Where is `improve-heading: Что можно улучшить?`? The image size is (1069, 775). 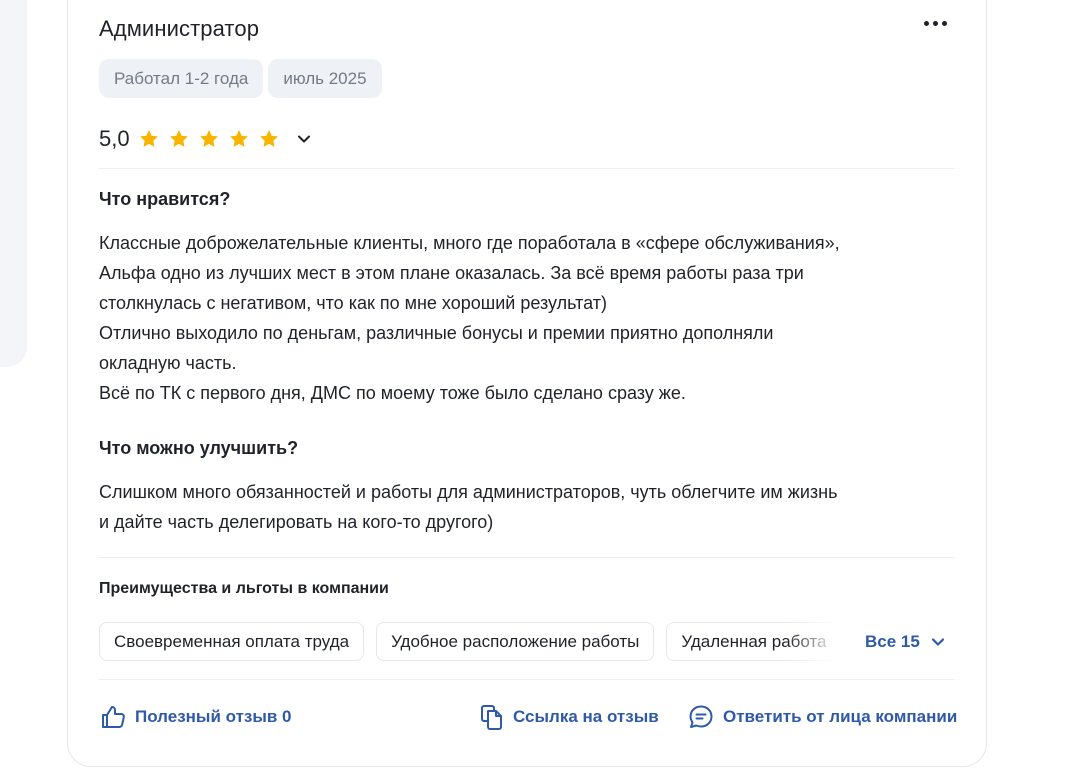
improve-heading: Что можно улучшить? is located at coordinates (199, 448).